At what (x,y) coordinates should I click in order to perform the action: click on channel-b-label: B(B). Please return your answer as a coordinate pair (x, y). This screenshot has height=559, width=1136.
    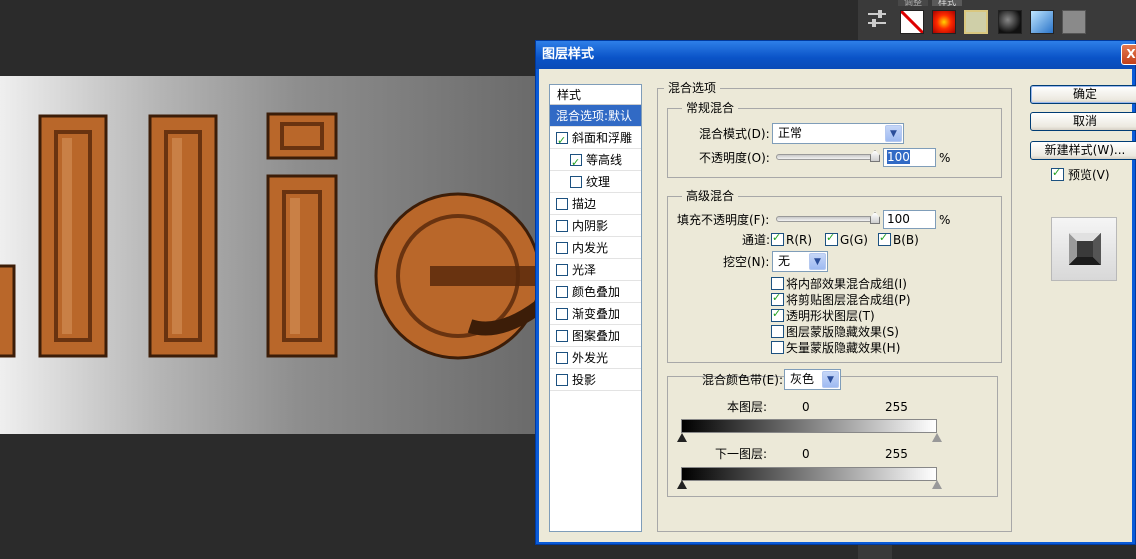
    Looking at the image, I should click on (906, 240).